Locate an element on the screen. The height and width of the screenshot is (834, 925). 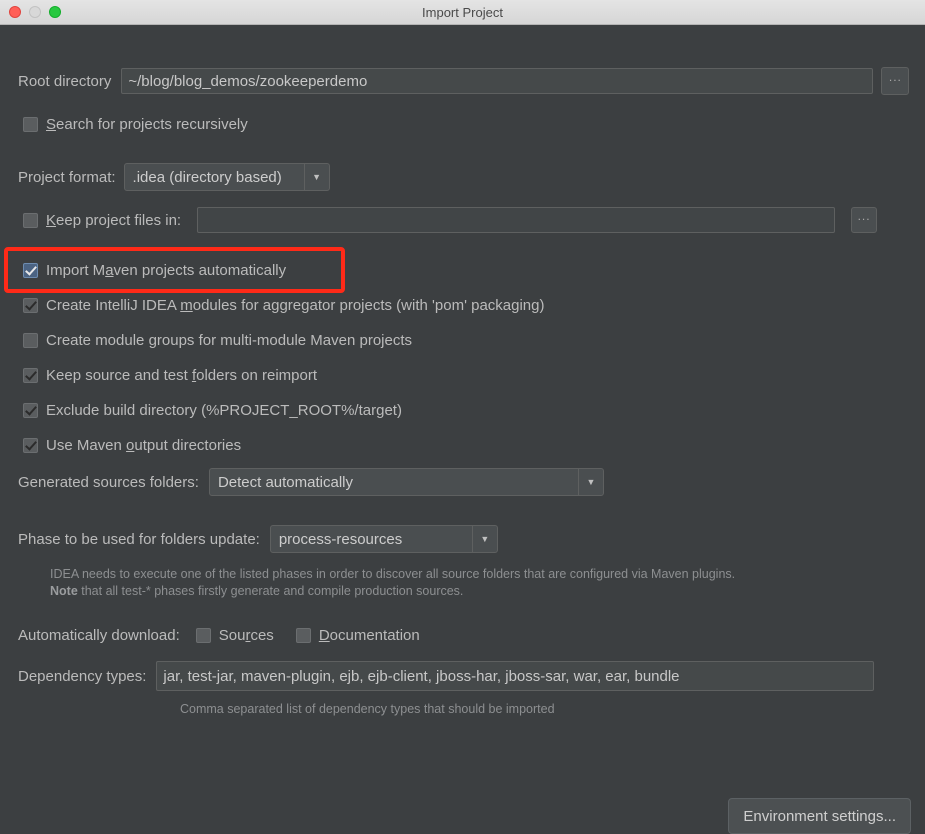
window-titlebar: Import Project is located at coordinates (462, 12).